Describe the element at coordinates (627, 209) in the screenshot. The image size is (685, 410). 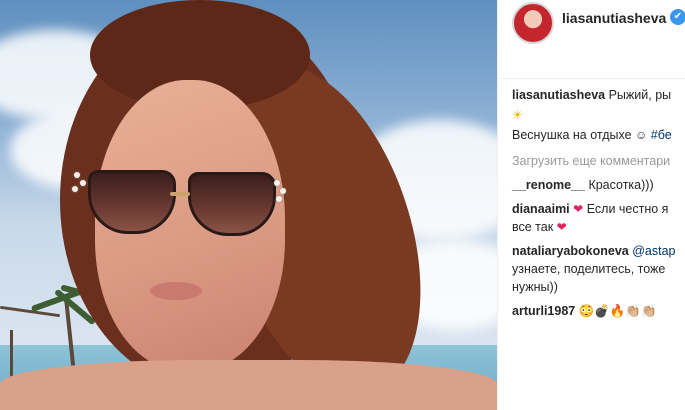
I see `comment-text: Если честно я` at that location.